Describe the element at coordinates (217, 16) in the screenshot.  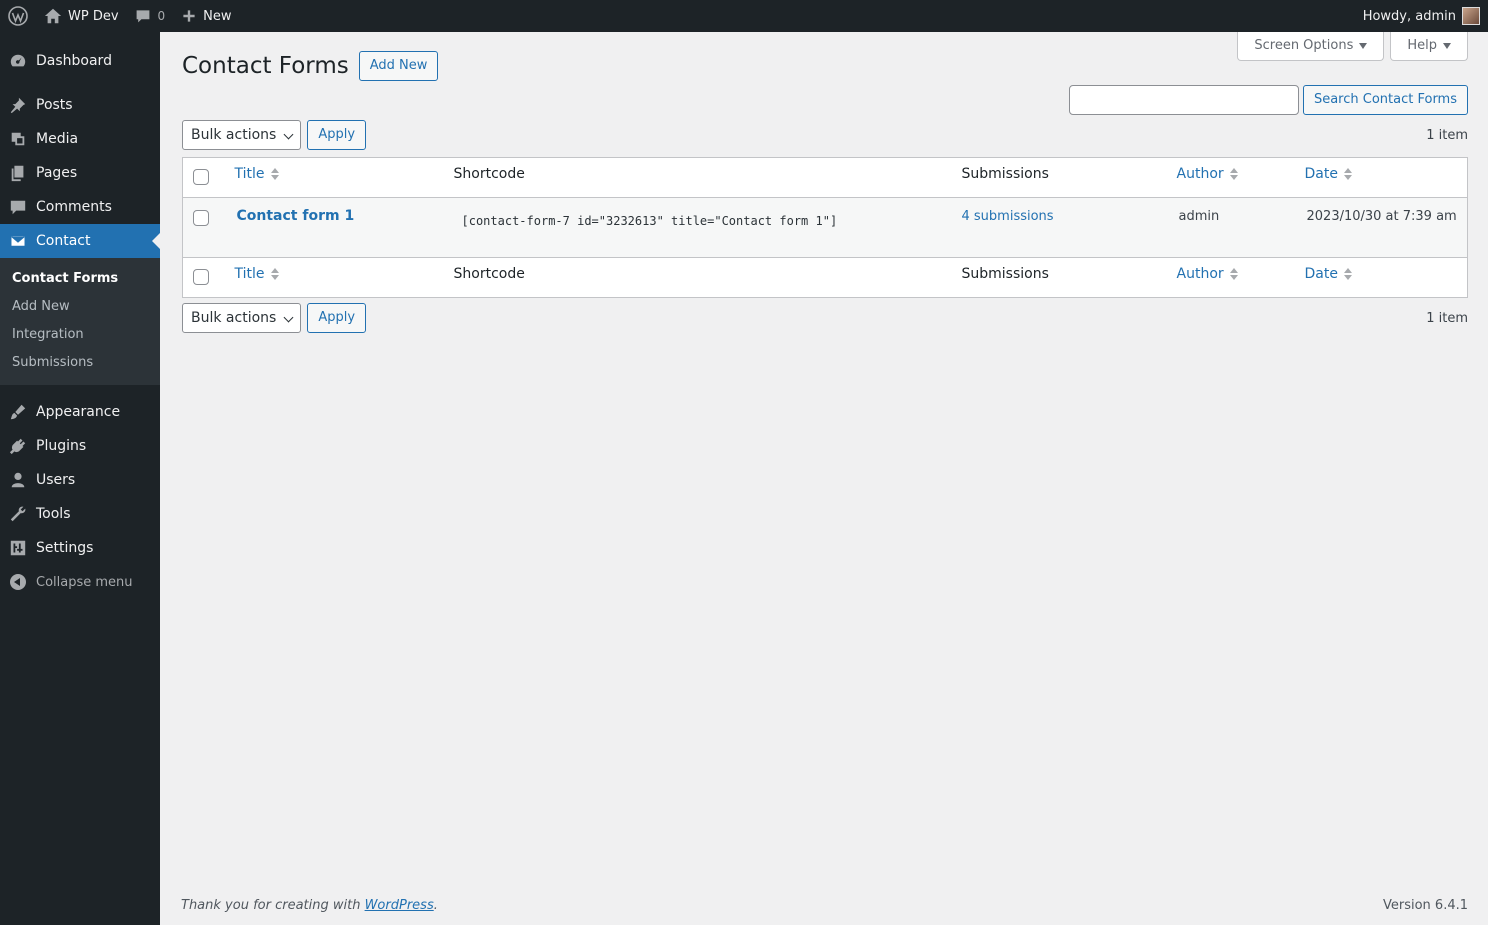
I see `new-label: New` at that location.